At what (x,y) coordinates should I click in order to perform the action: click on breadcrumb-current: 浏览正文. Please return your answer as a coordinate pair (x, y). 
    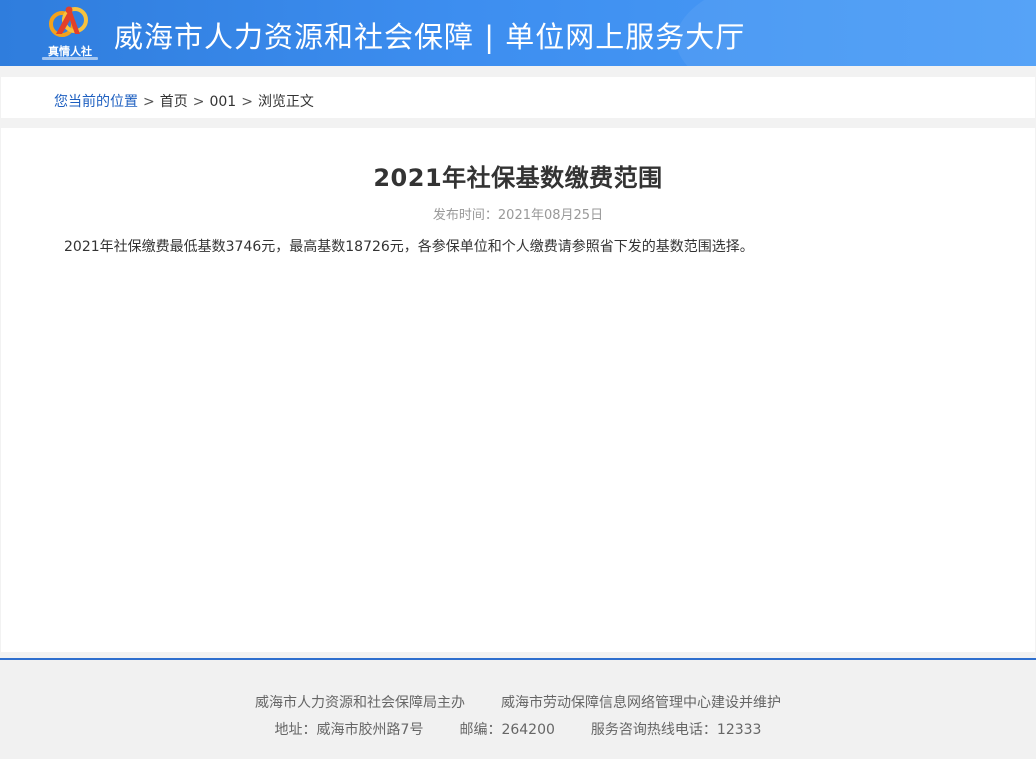
    Looking at the image, I should click on (285, 102).